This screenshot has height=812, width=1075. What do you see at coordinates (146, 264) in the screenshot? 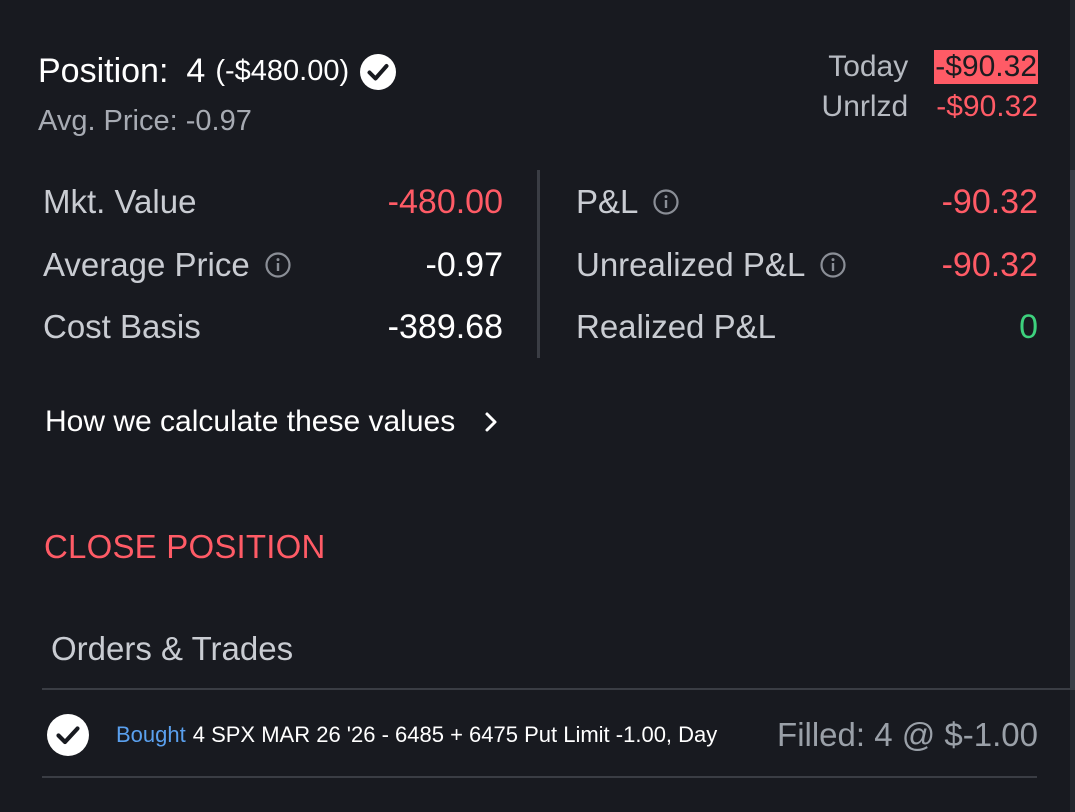
I see `metric-label: Average Price` at bounding box center [146, 264].